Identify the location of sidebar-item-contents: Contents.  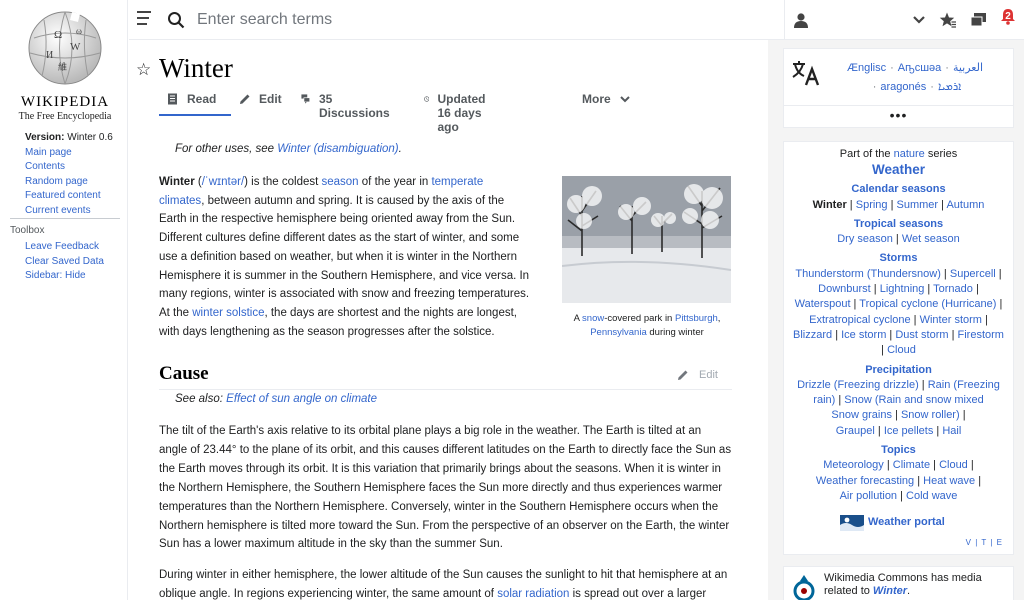
(45, 166).